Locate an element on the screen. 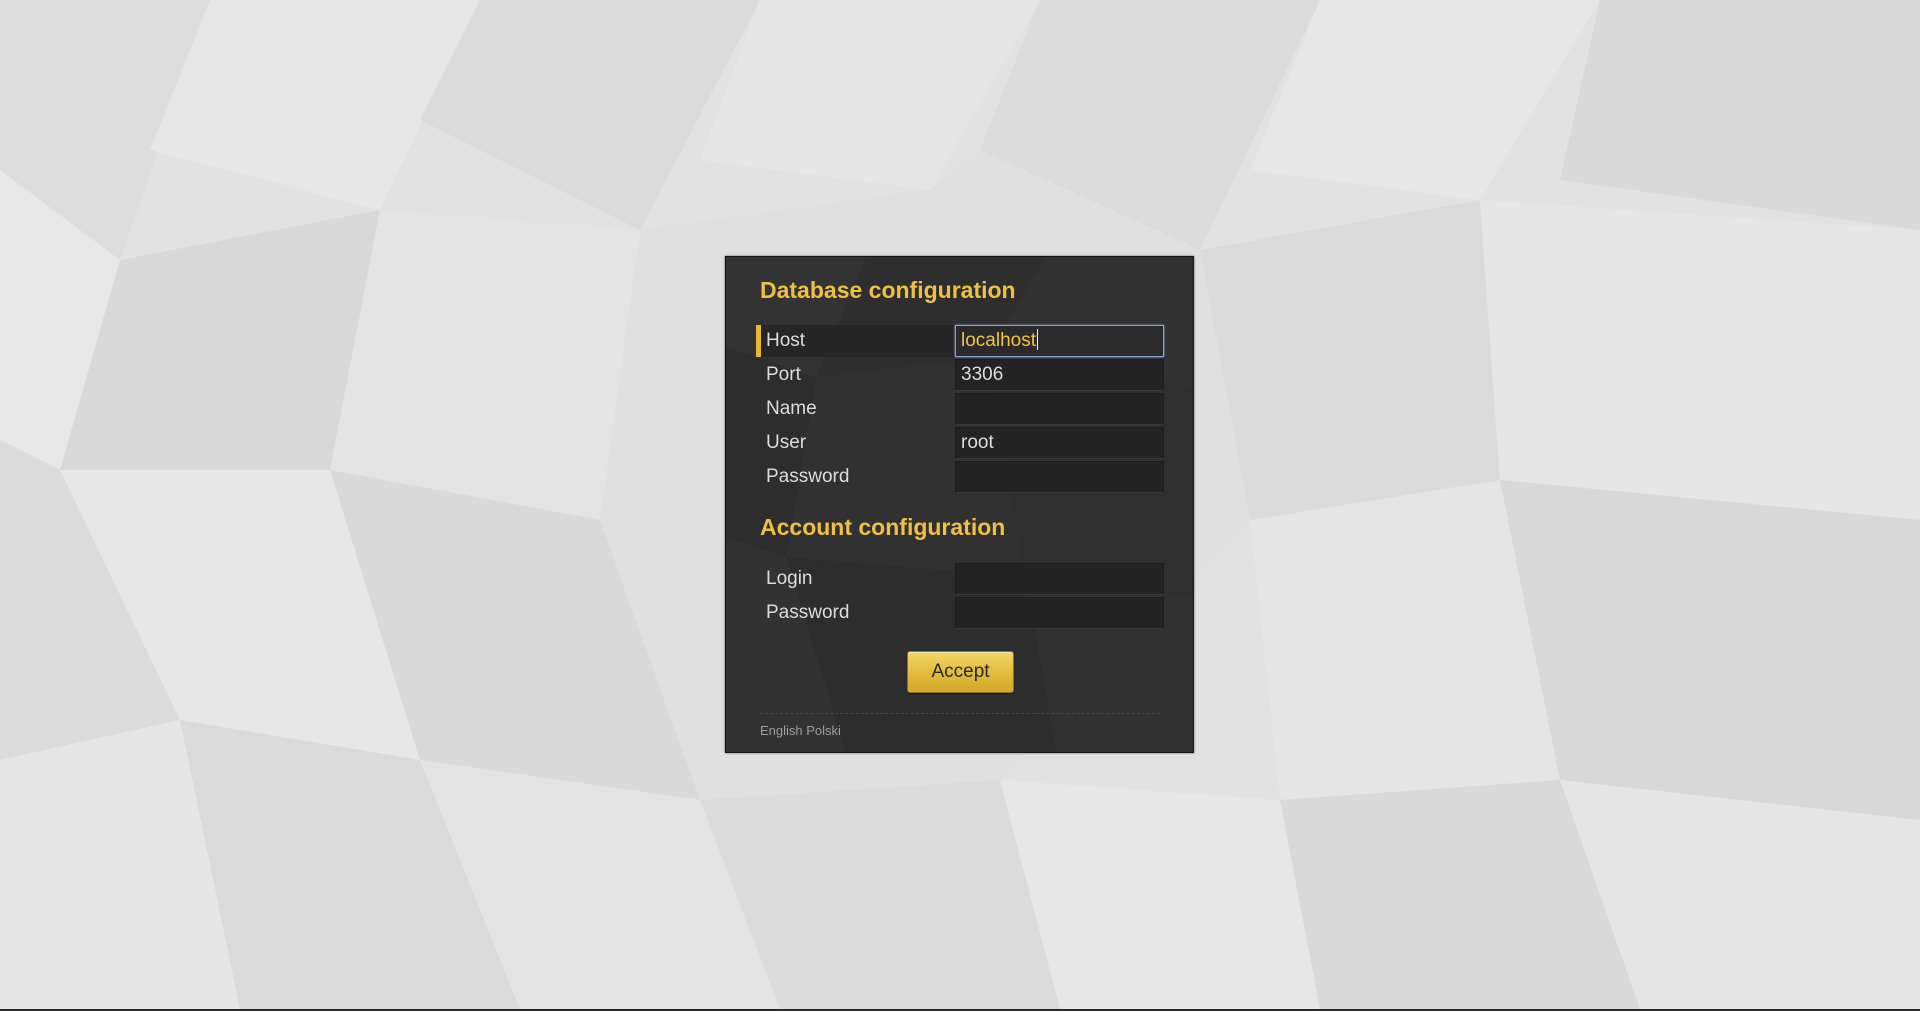  db-password-label: Password is located at coordinates (808, 476).